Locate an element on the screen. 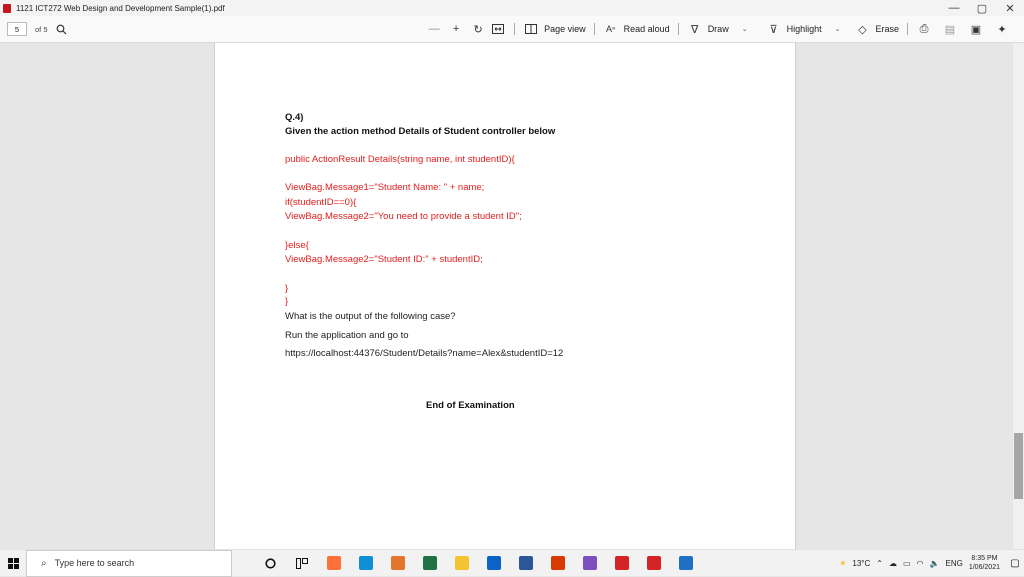 The image size is (1024, 577). visualstudio-glyph is located at coordinates (590, 563).